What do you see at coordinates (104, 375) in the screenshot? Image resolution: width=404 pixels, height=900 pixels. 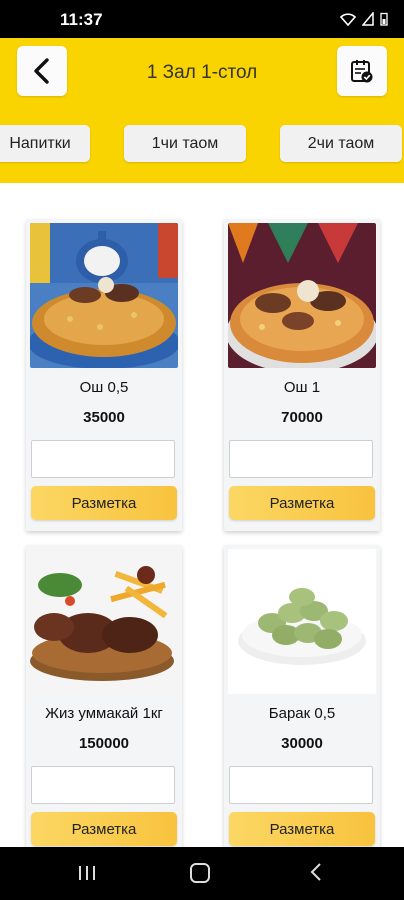 I see `product-card: Ош 0,5 35000 Разметка` at bounding box center [104, 375].